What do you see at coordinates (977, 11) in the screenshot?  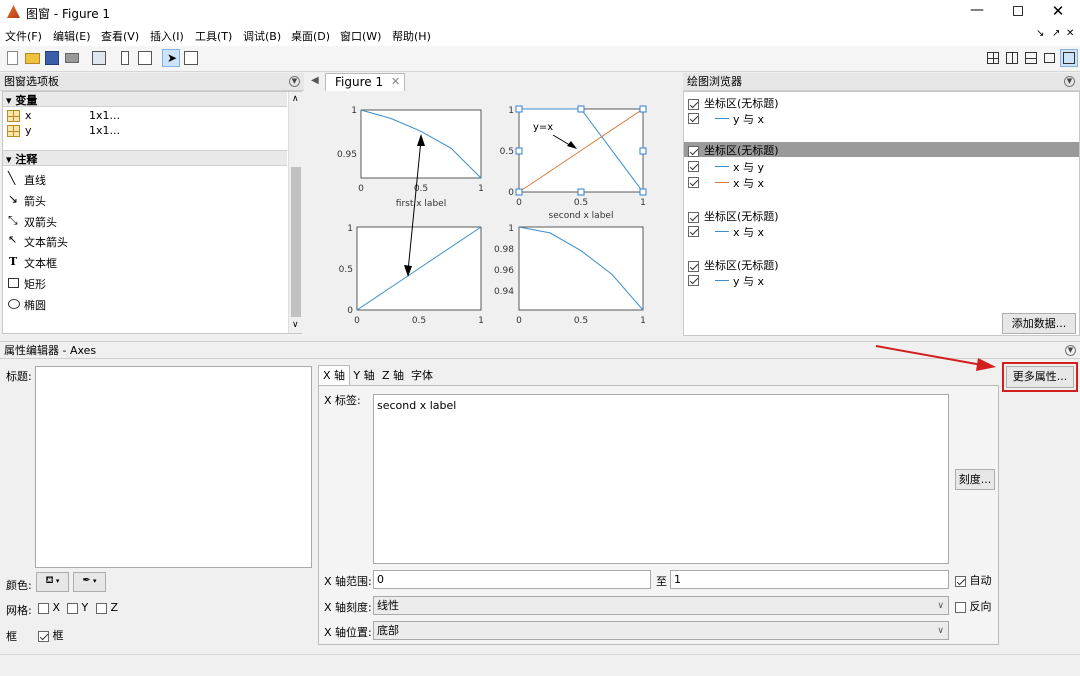 I see `minimize-button: —` at bounding box center [977, 11].